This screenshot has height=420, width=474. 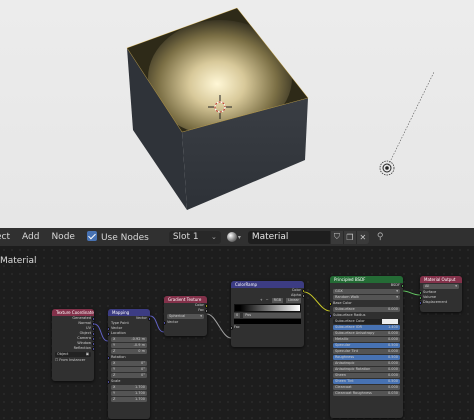 I want to click on chevron-down-icon: ▾, so click(x=239, y=237).